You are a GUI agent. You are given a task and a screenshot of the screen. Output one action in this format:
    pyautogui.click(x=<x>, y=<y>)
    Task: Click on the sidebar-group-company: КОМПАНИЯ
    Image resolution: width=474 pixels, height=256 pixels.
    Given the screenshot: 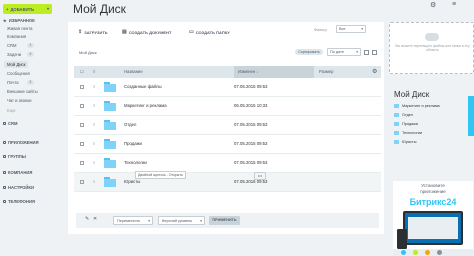 What is the action you would take?
    pyautogui.click(x=17, y=172)
    